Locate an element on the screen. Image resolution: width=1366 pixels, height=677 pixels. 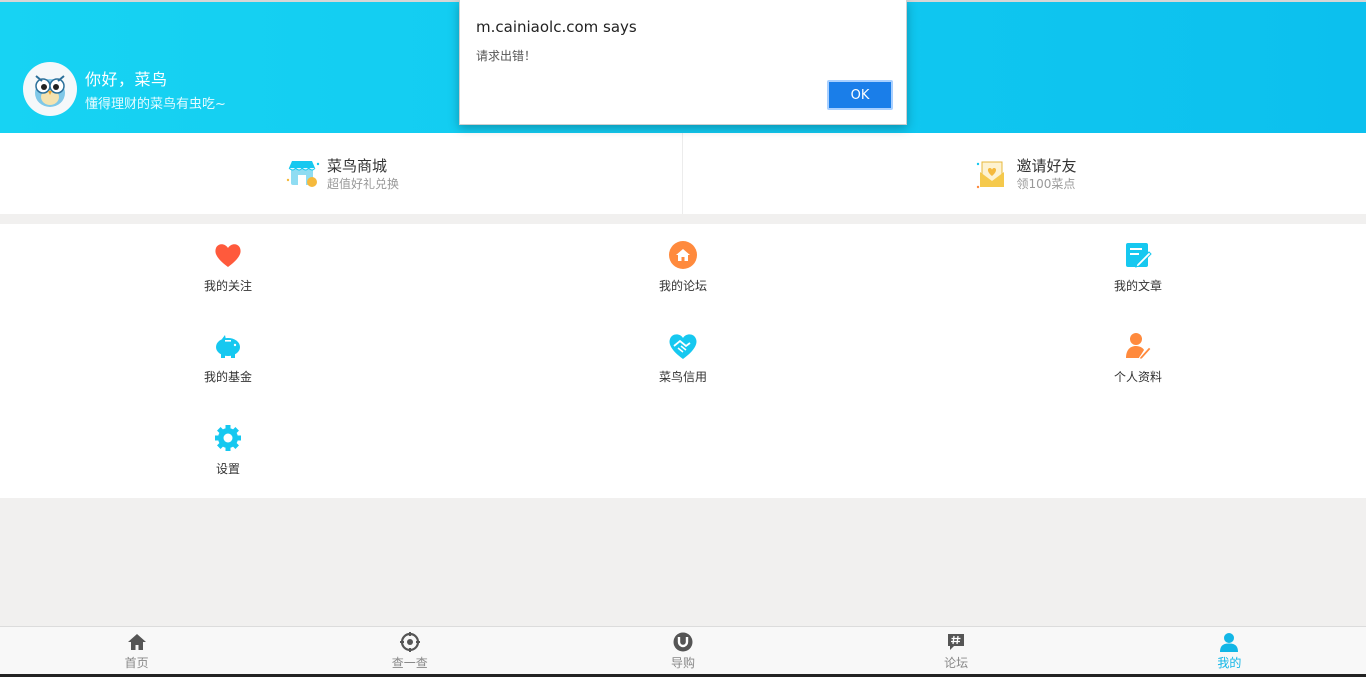
tab-lookup: 查一查 is located at coordinates (409, 652).